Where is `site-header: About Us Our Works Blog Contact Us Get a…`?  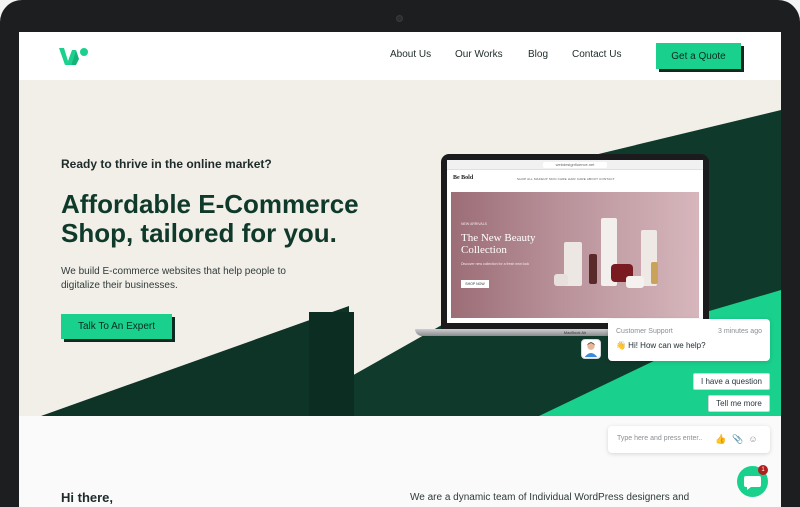
site-header: About Us Our Works Blog Contact Us Get a… is located at coordinates (400, 56).